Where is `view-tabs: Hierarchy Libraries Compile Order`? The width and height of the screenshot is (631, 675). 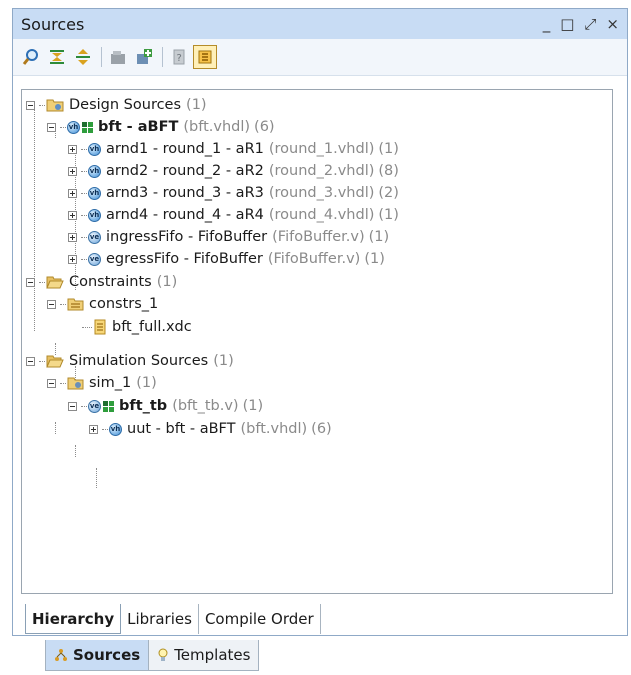 view-tabs: Hierarchy Libraries Compile Order is located at coordinates (173, 619).